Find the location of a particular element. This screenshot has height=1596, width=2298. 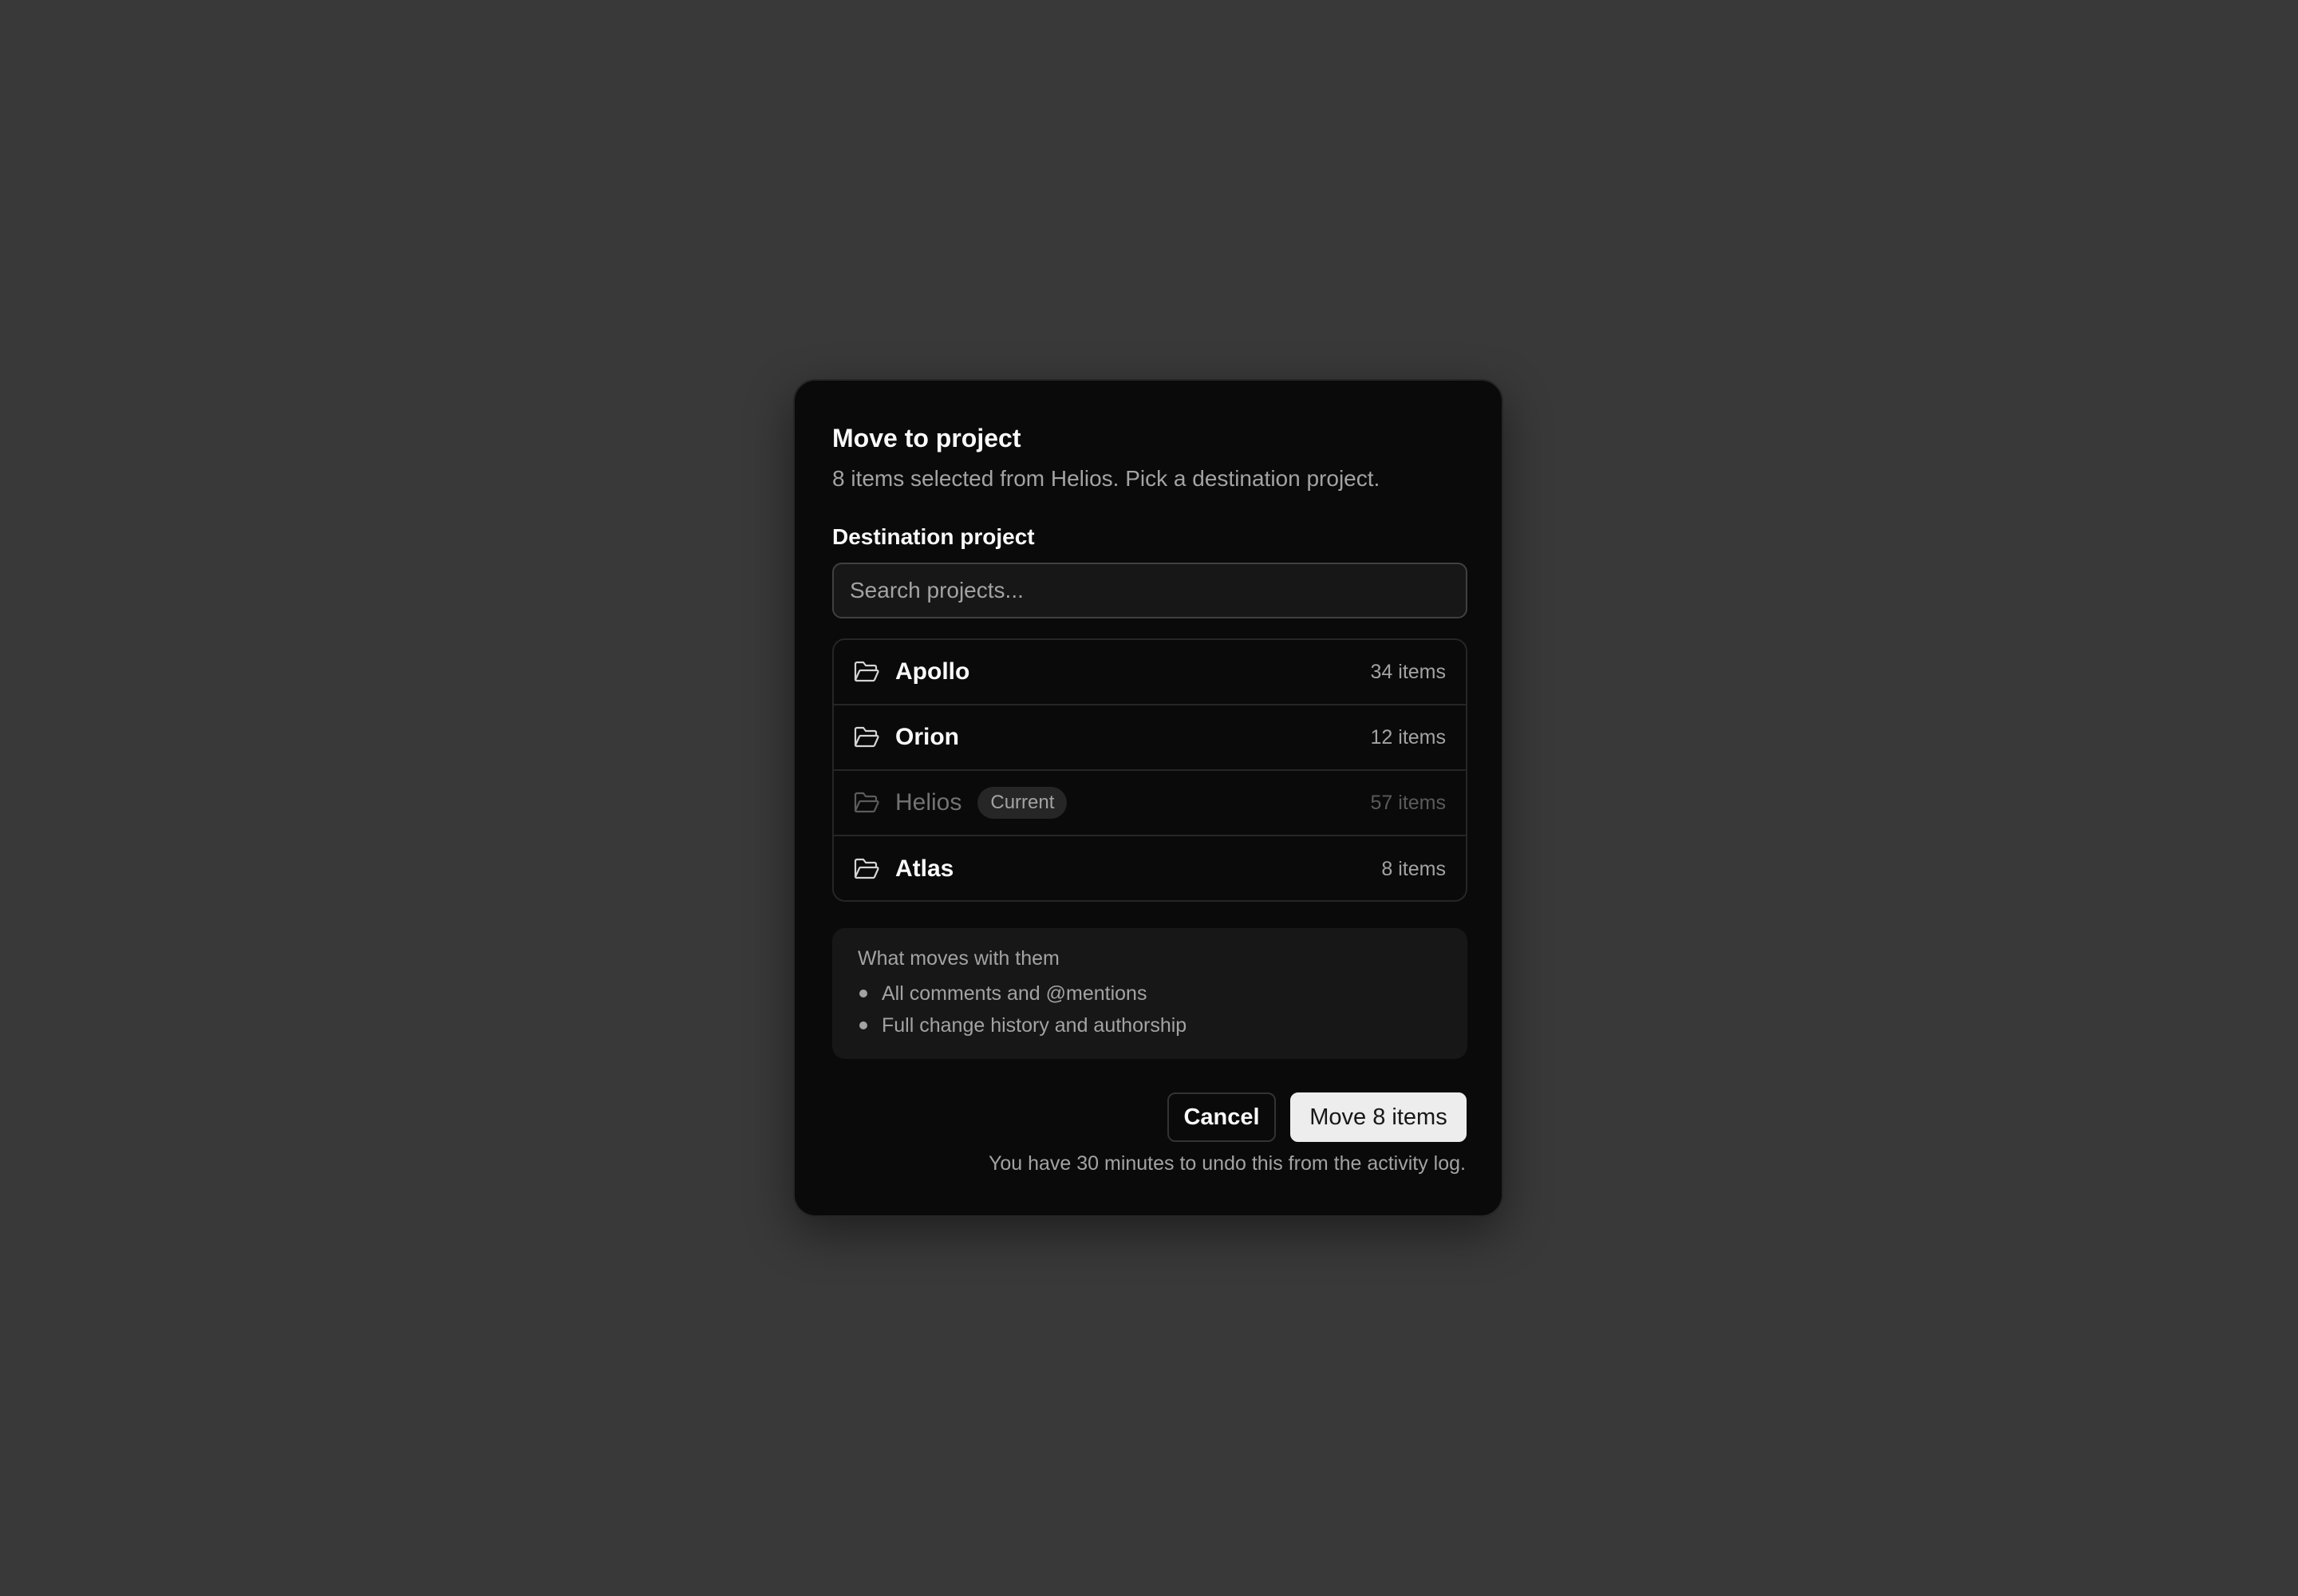

project-name: Orion is located at coordinates (927, 737).